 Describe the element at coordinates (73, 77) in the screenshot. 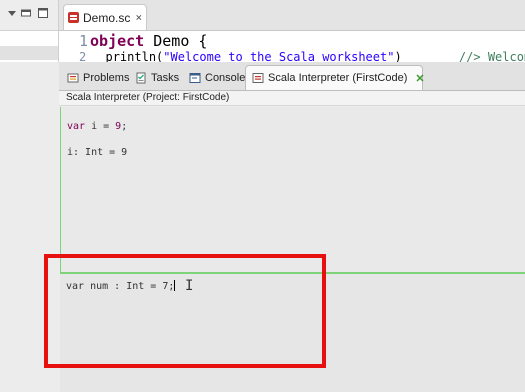

I see `problems-icon` at that location.